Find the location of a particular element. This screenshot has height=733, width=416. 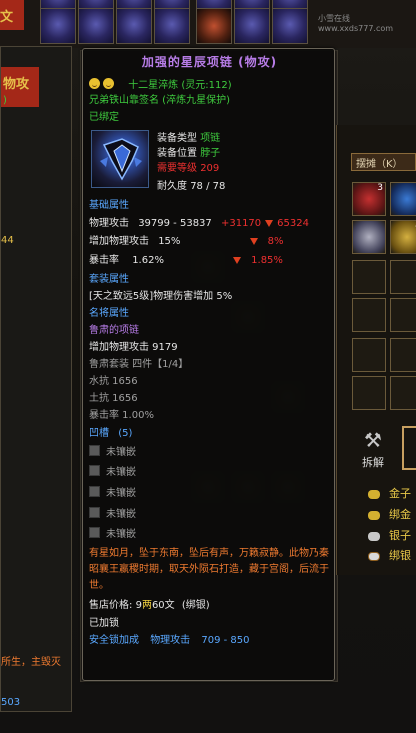

watermark: 小雪在线 www.xxds777.com is located at coordinates (356, 23).